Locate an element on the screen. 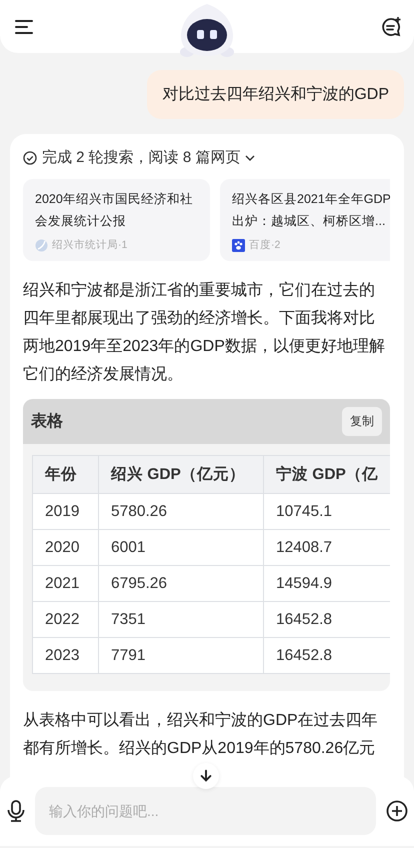 The height and width of the screenshot is (848, 414). table-cell: 6795.26 is located at coordinates (181, 584).